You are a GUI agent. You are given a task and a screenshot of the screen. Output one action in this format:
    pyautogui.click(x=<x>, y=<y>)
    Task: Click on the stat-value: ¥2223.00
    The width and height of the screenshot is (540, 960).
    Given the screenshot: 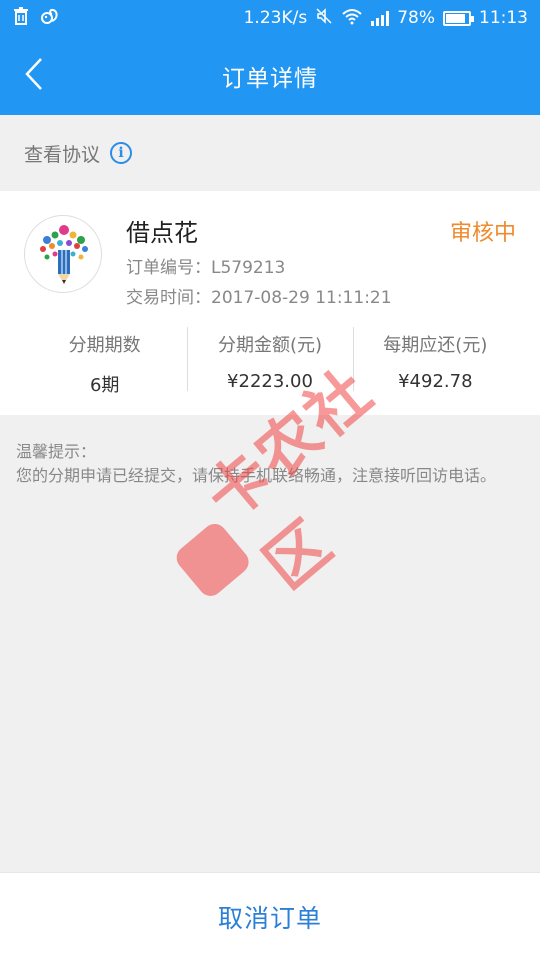 What is the action you would take?
    pyautogui.click(x=270, y=381)
    